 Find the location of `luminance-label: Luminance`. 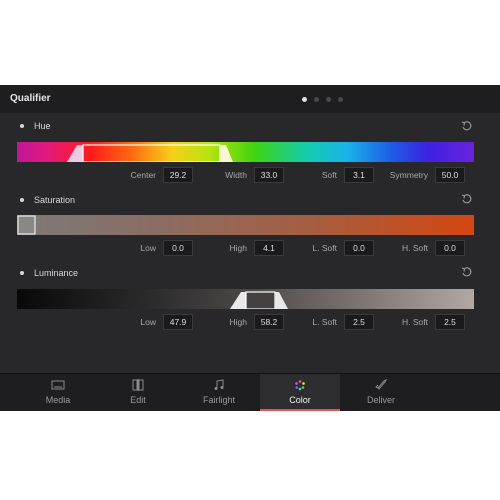

luminance-label: Luminance is located at coordinates (56, 273).